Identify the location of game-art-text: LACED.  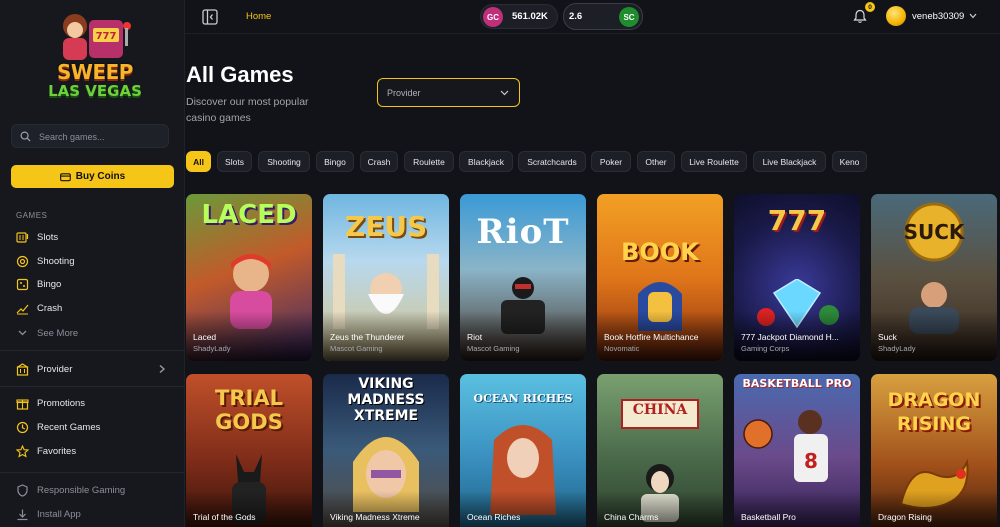
(249, 215).